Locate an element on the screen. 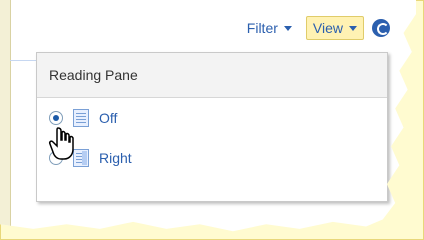 The width and height of the screenshot is (424, 240). pane-right-icon is located at coordinates (81, 158).